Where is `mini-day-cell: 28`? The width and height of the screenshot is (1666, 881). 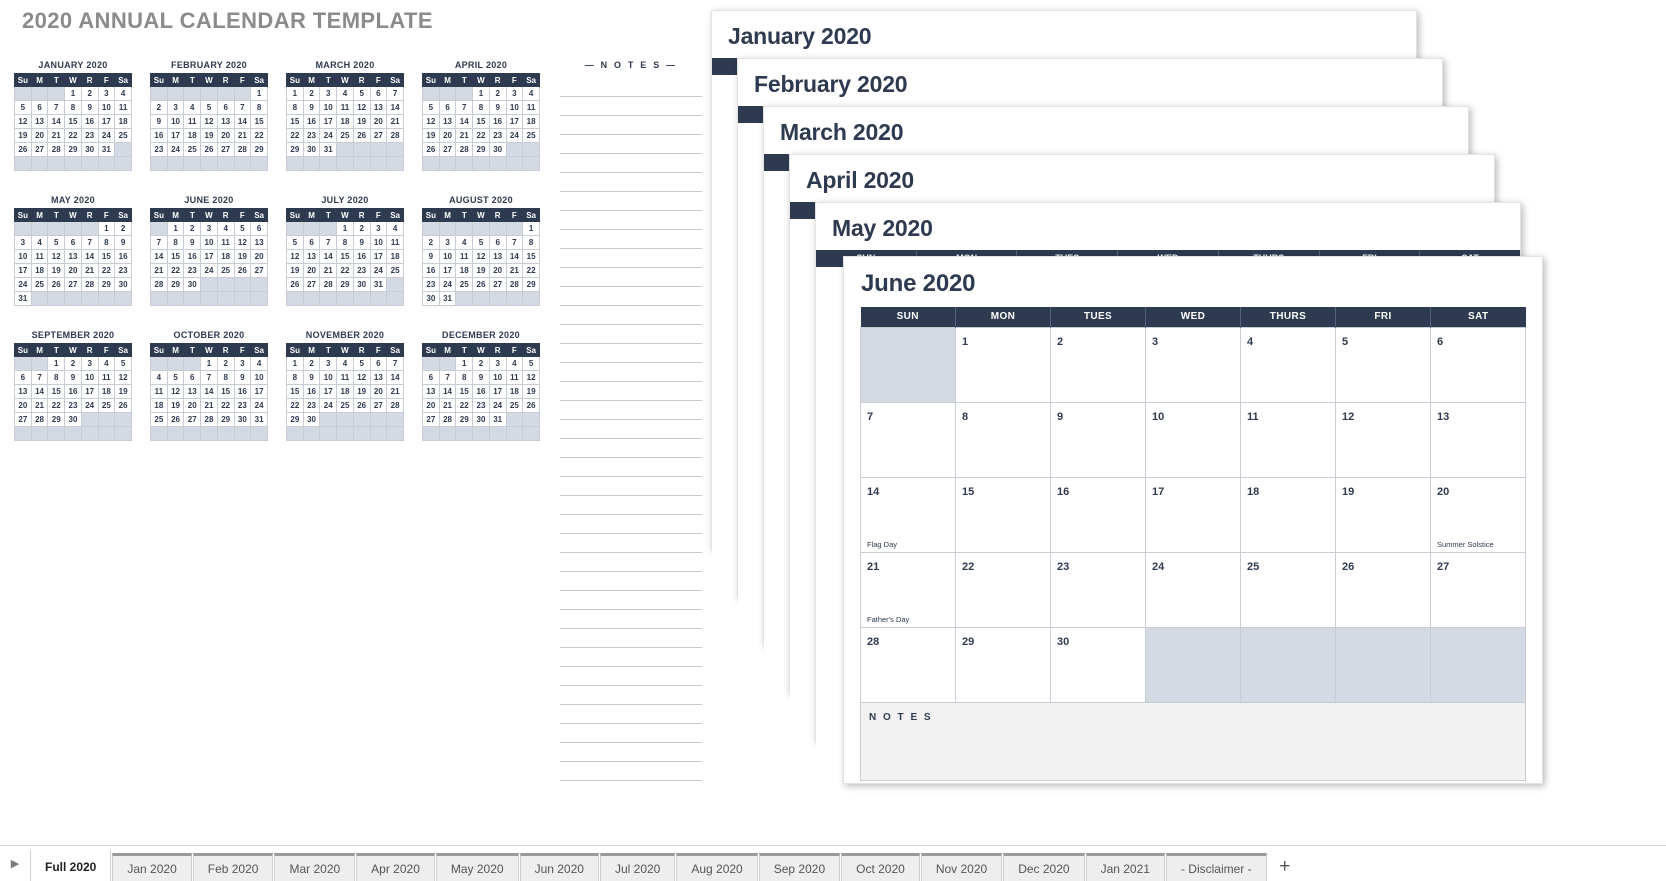 mini-day-cell: 28 is located at coordinates (395, 405).